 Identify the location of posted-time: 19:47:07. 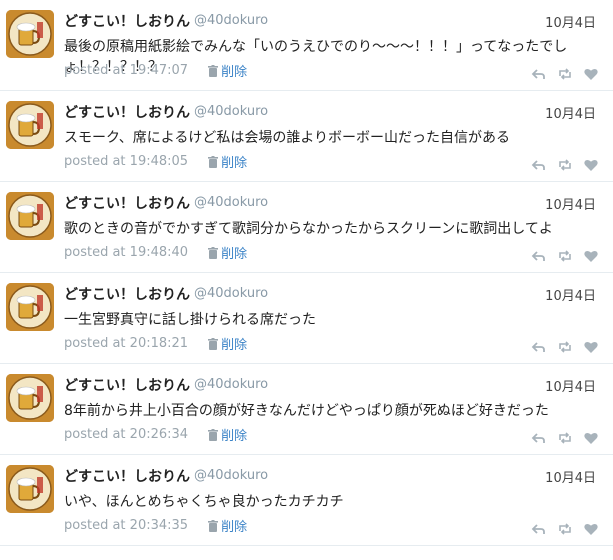
(159, 70).